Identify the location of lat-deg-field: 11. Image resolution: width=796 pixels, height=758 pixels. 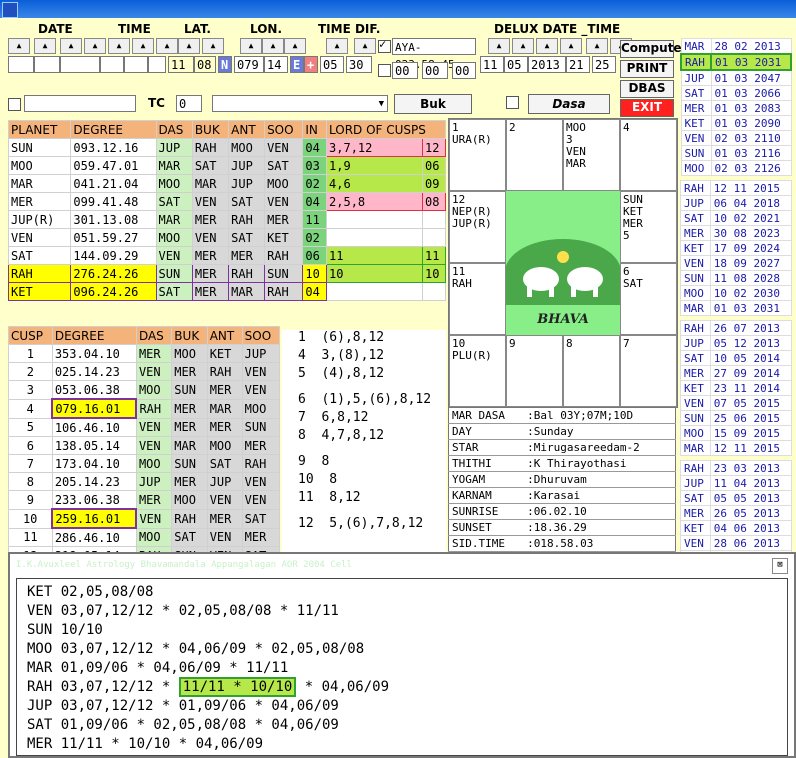
(181, 64).